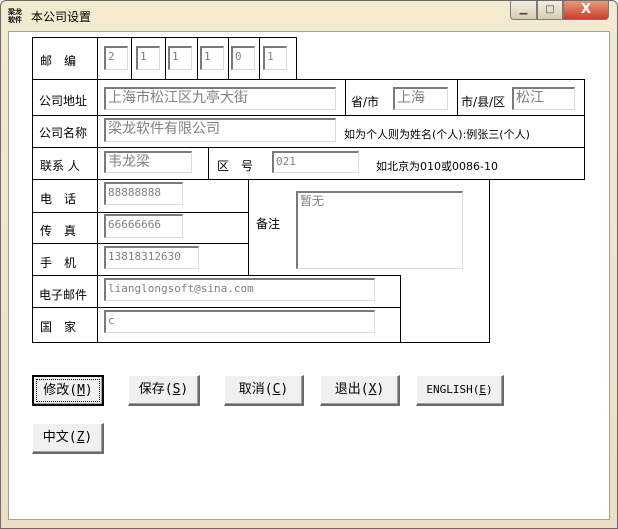 This screenshot has height=529, width=618. I want to click on province-input: 上海, so click(420, 98).